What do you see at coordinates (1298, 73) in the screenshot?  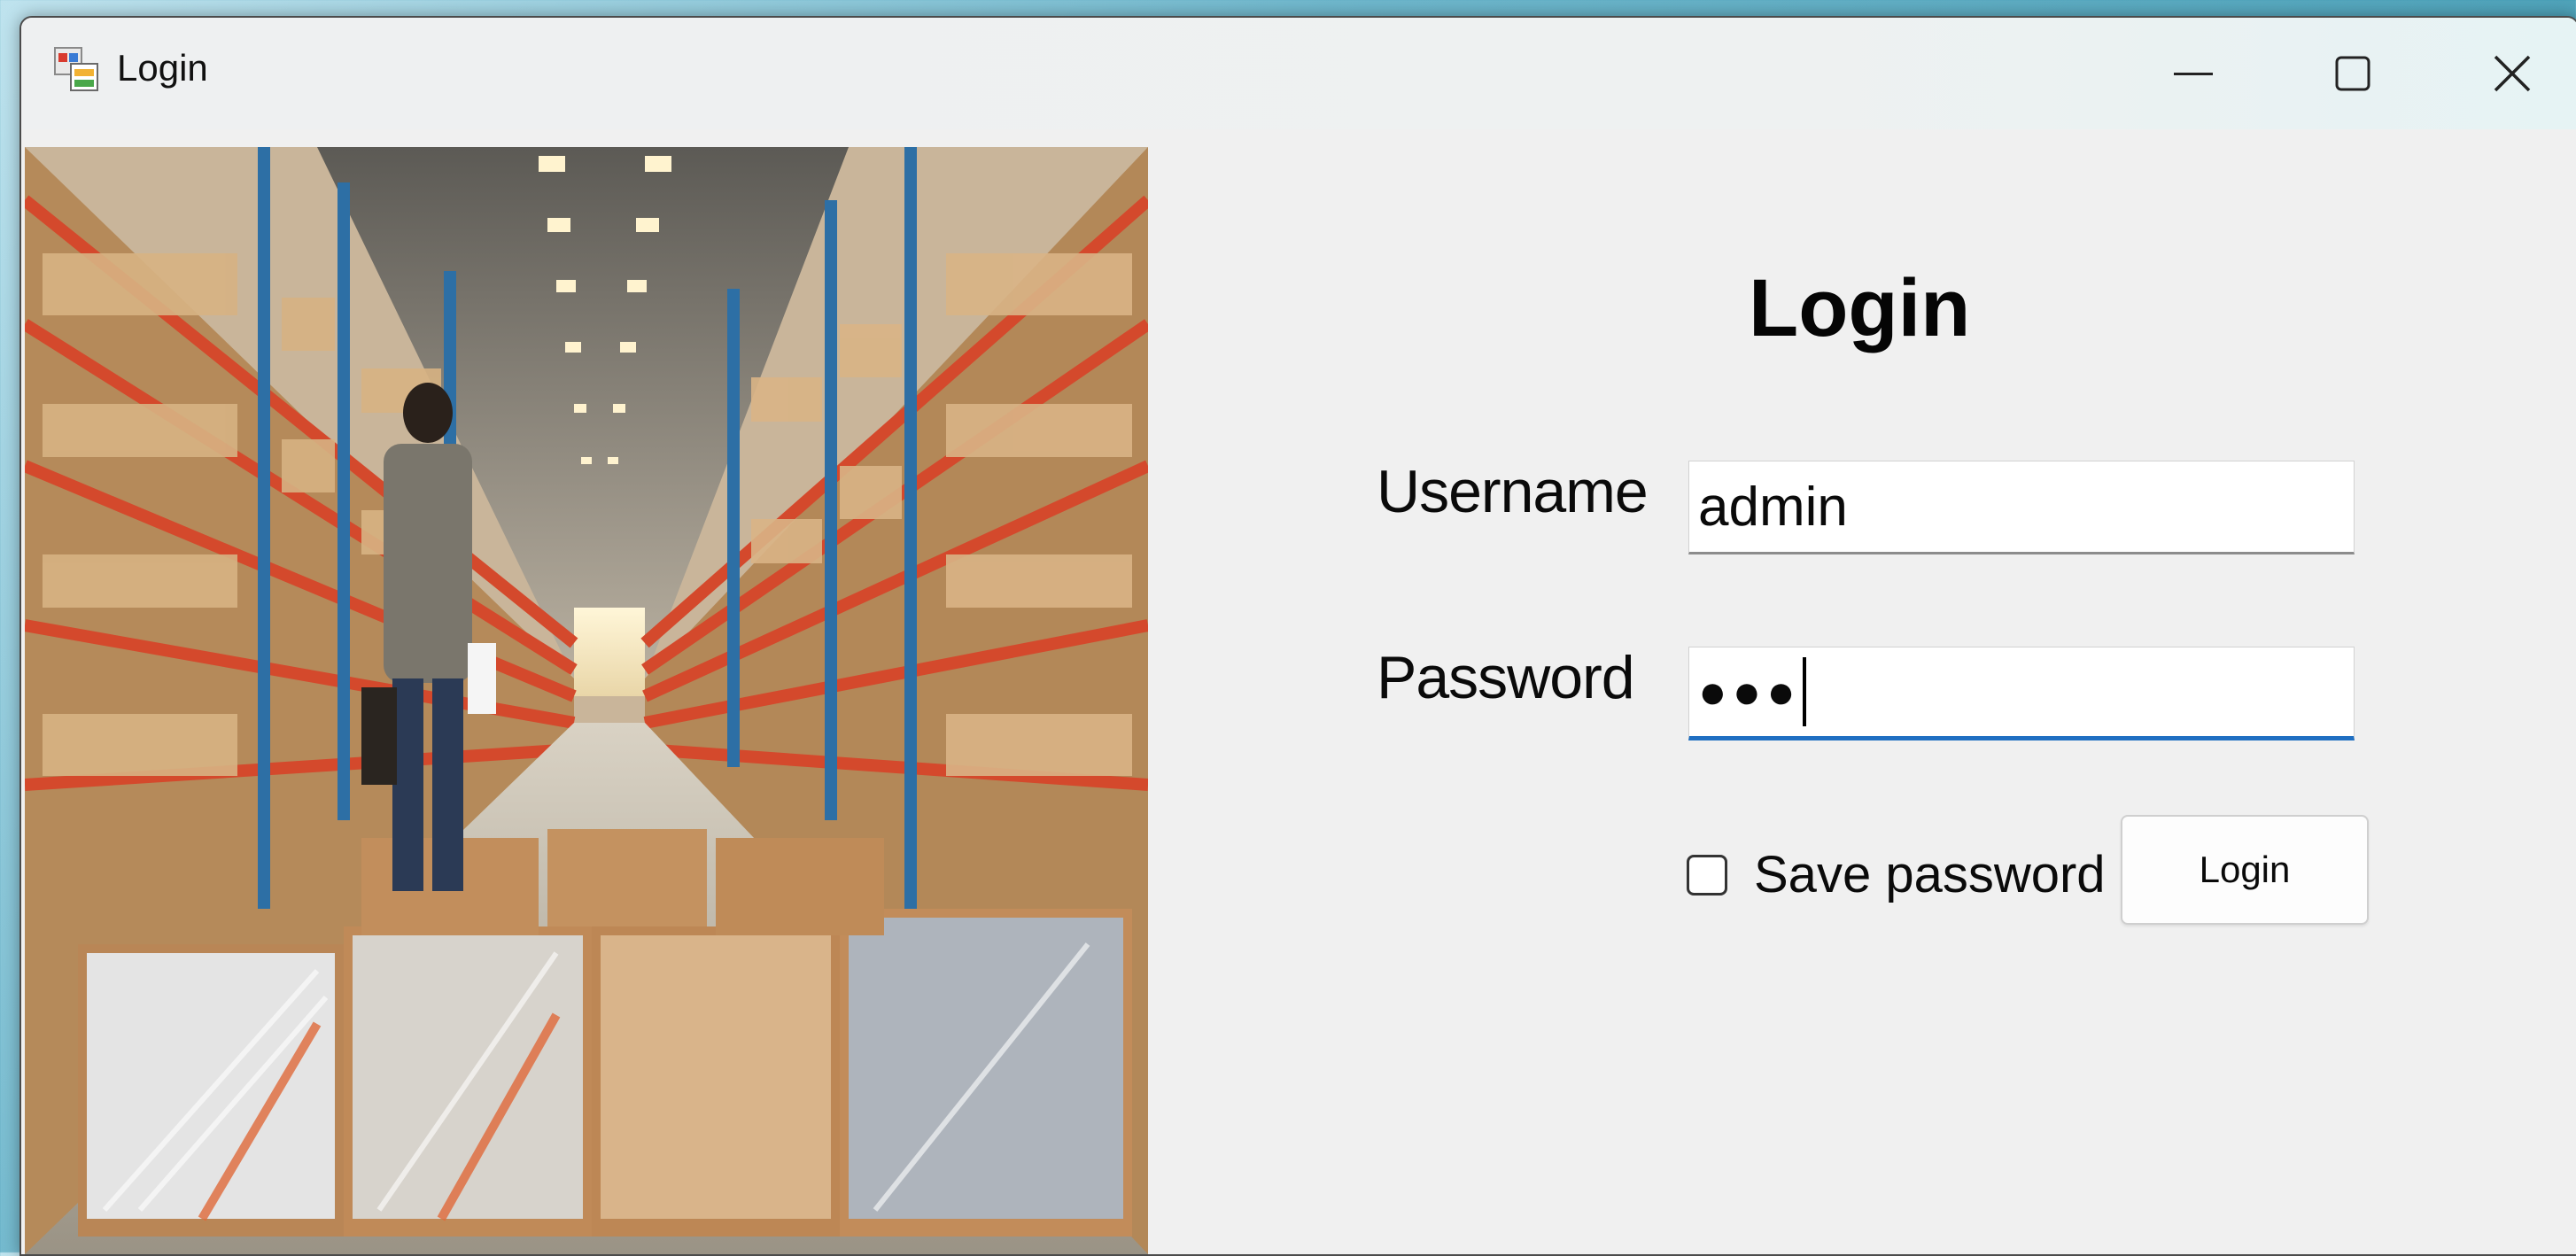 I see `title-bar: Login` at bounding box center [1298, 73].